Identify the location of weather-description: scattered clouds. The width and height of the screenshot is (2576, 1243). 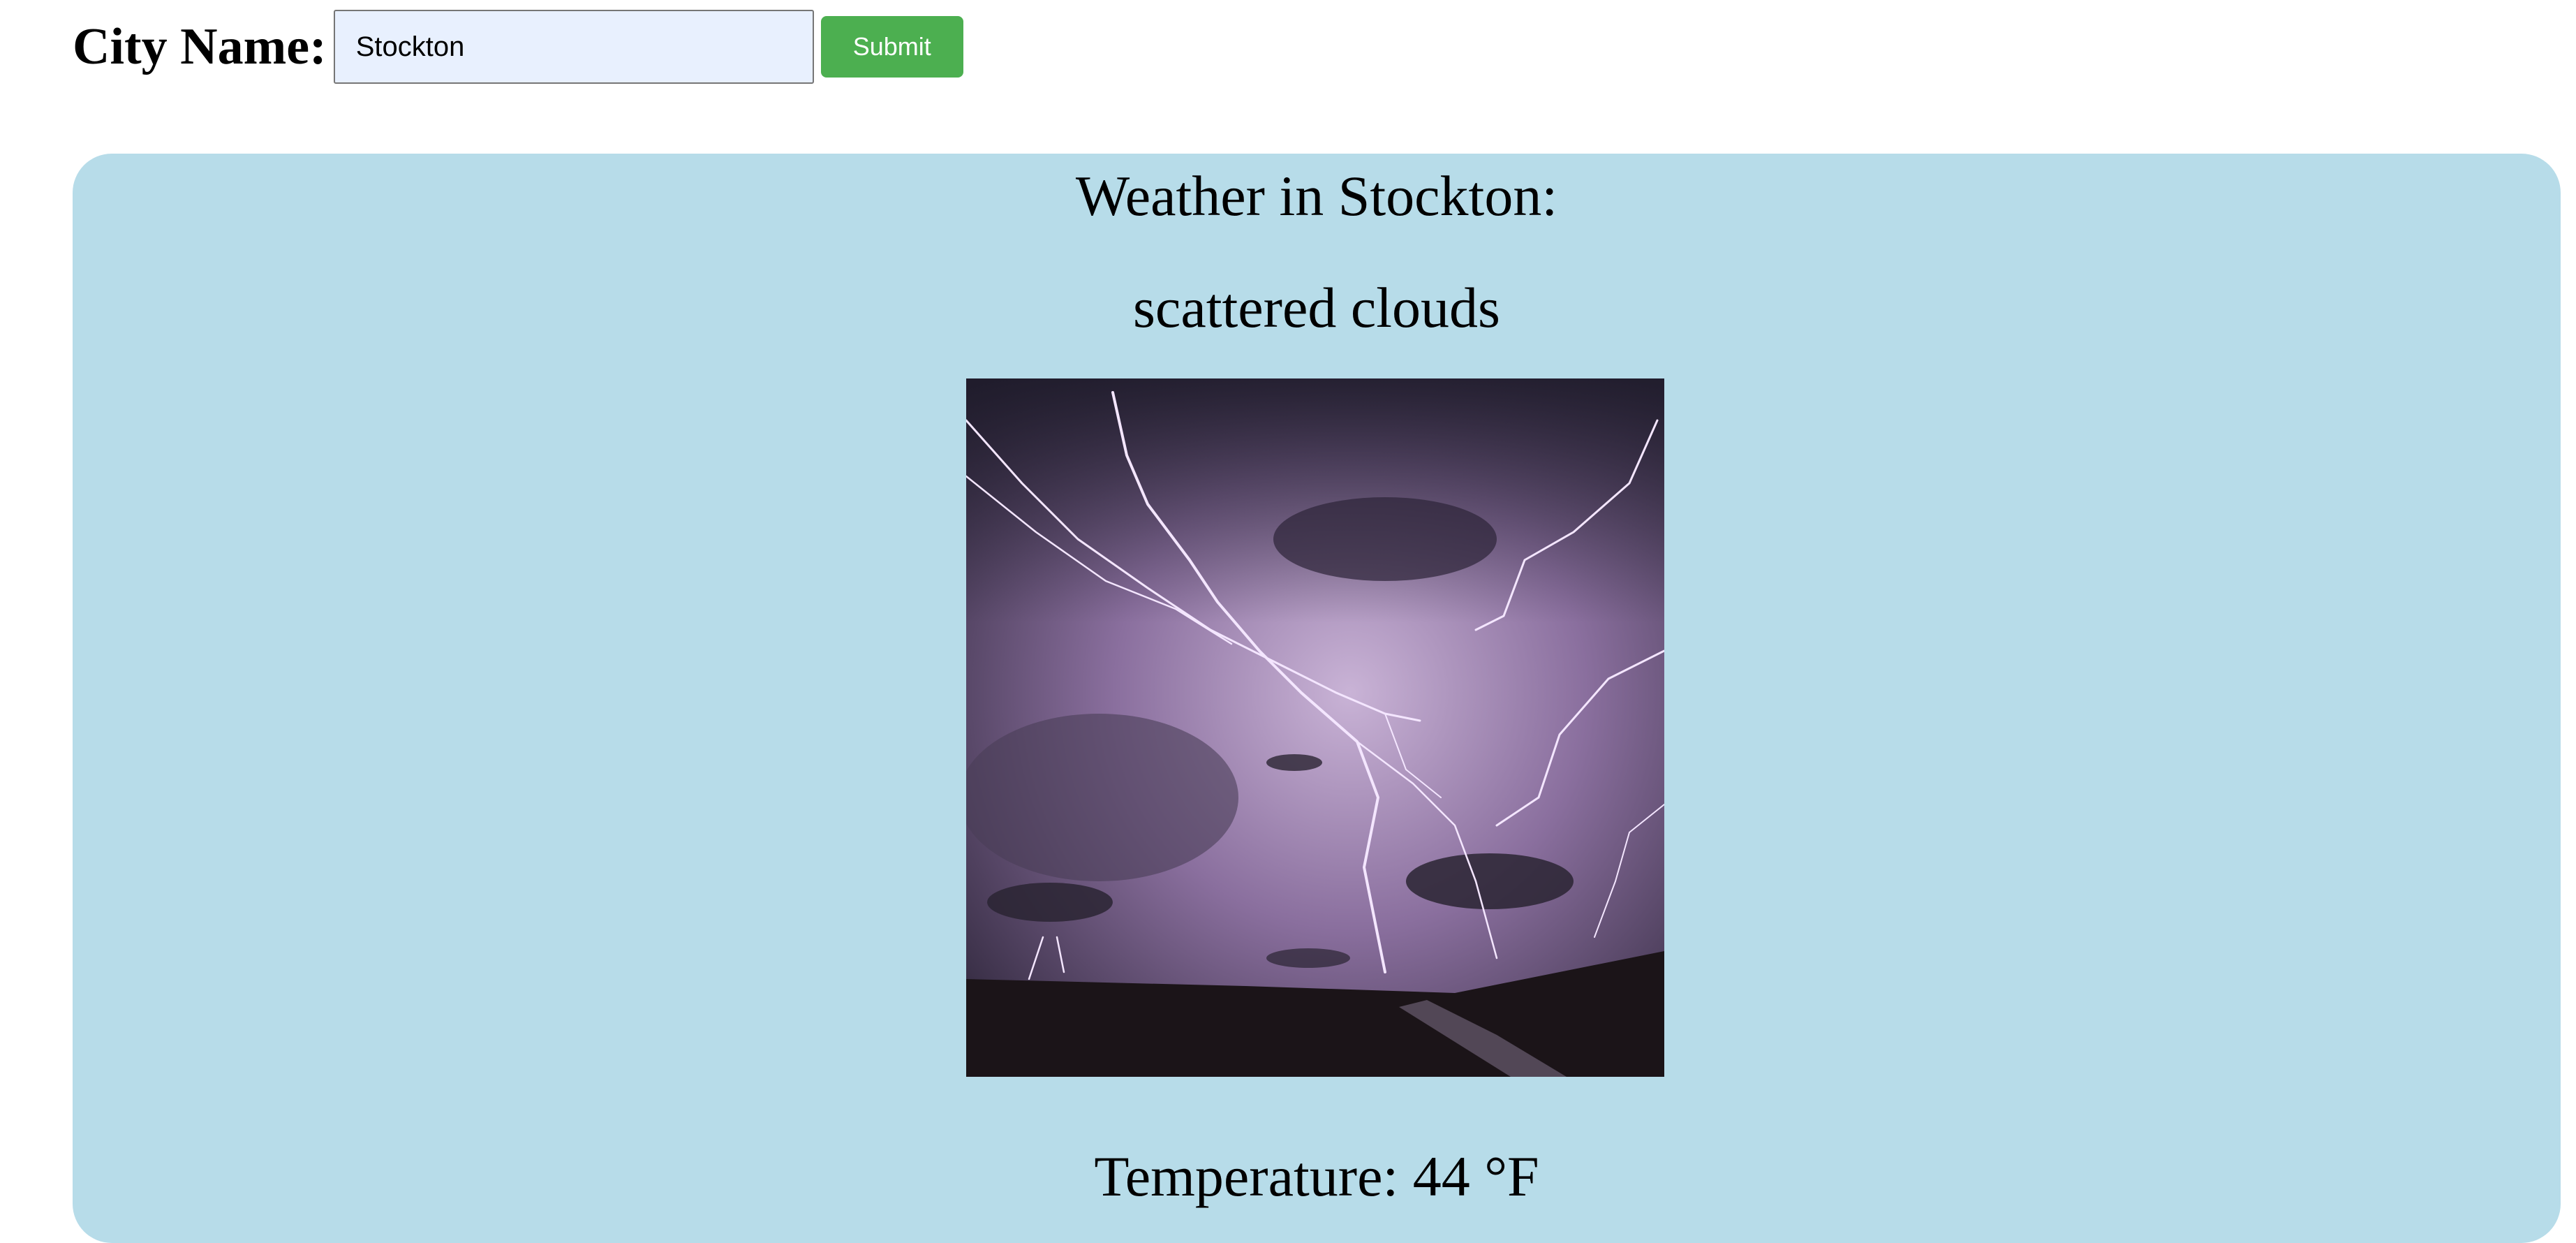
(1316, 307).